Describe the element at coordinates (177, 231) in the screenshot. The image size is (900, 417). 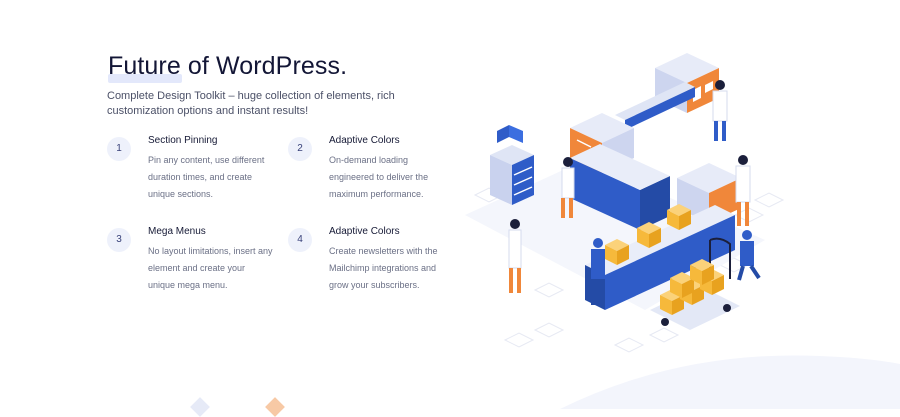
I see `feature-title: Mega Menus` at that location.